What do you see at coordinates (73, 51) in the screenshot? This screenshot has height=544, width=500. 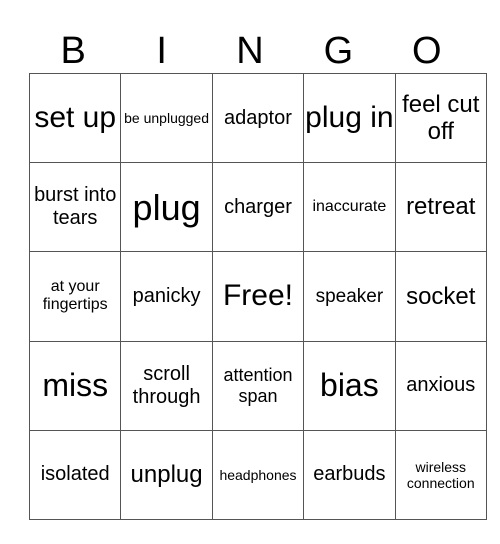 I see `header-letter-b: B` at bounding box center [73, 51].